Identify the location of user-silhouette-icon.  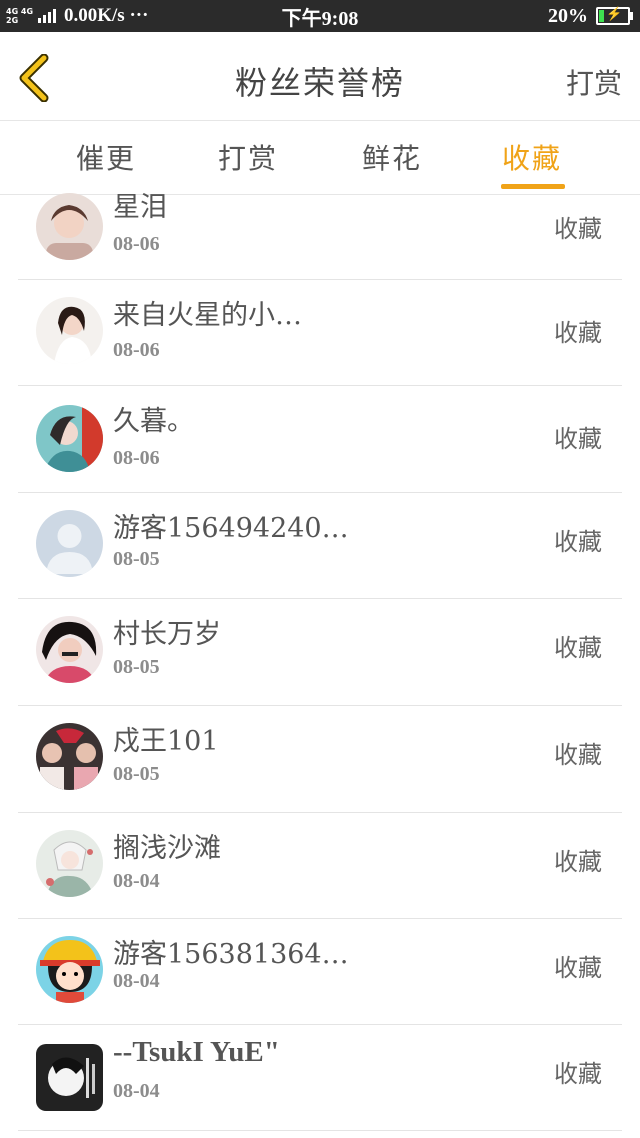
(69, 543).